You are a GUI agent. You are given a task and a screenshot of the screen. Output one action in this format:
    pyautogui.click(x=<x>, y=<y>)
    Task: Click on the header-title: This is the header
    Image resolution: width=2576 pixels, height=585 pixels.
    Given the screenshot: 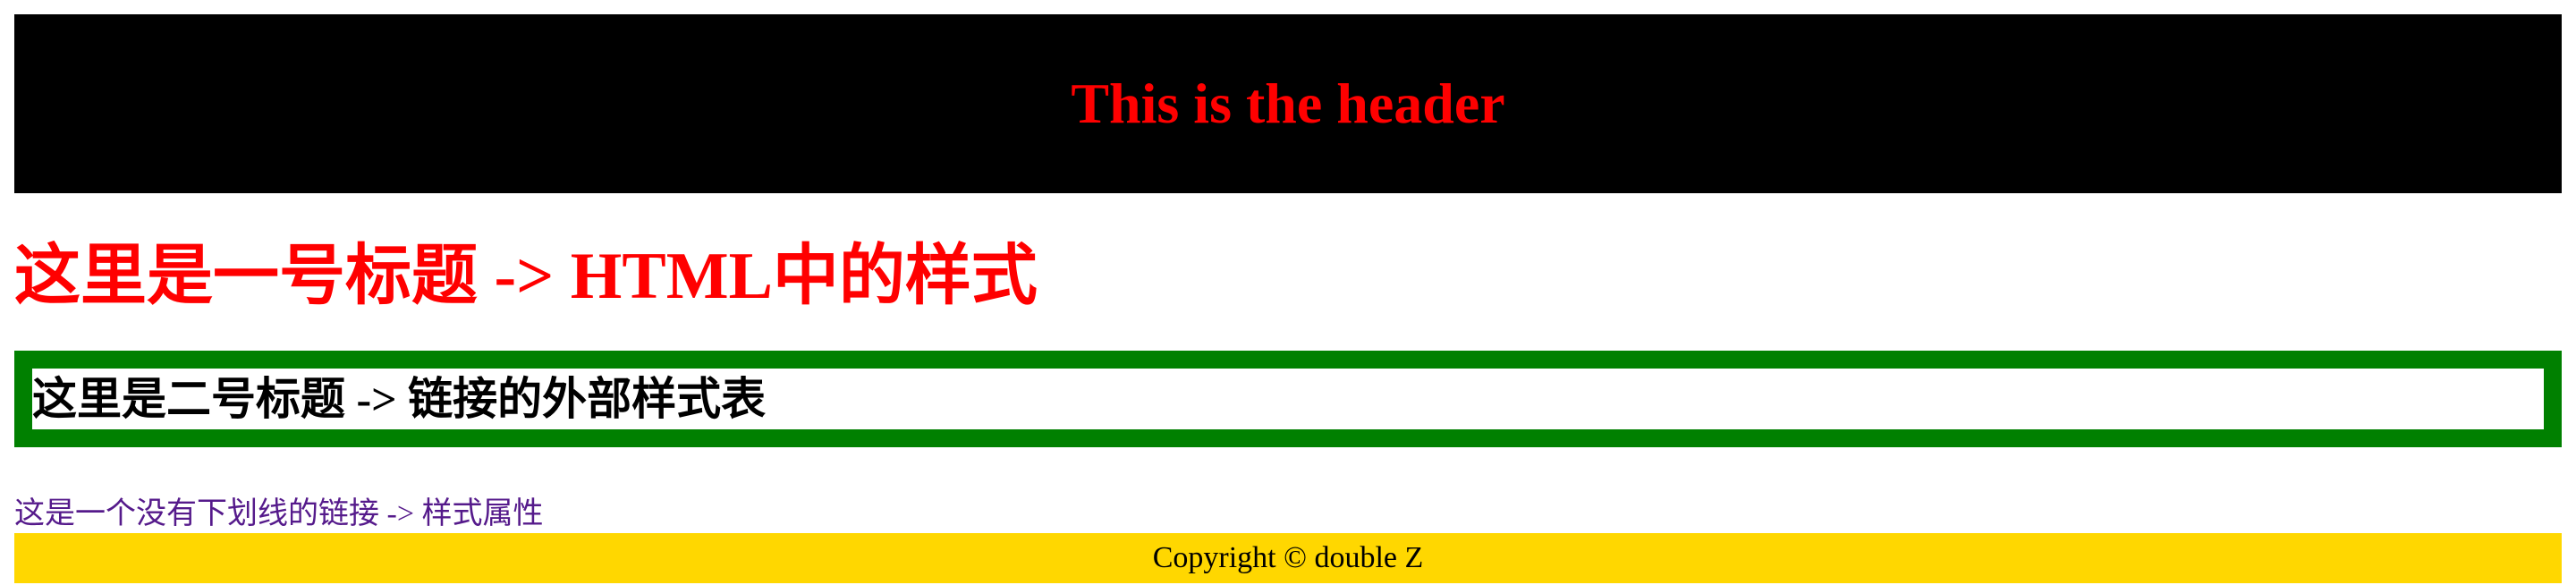 What is the action you would take?
    pyautogui.click(x=1288, y=103)
    